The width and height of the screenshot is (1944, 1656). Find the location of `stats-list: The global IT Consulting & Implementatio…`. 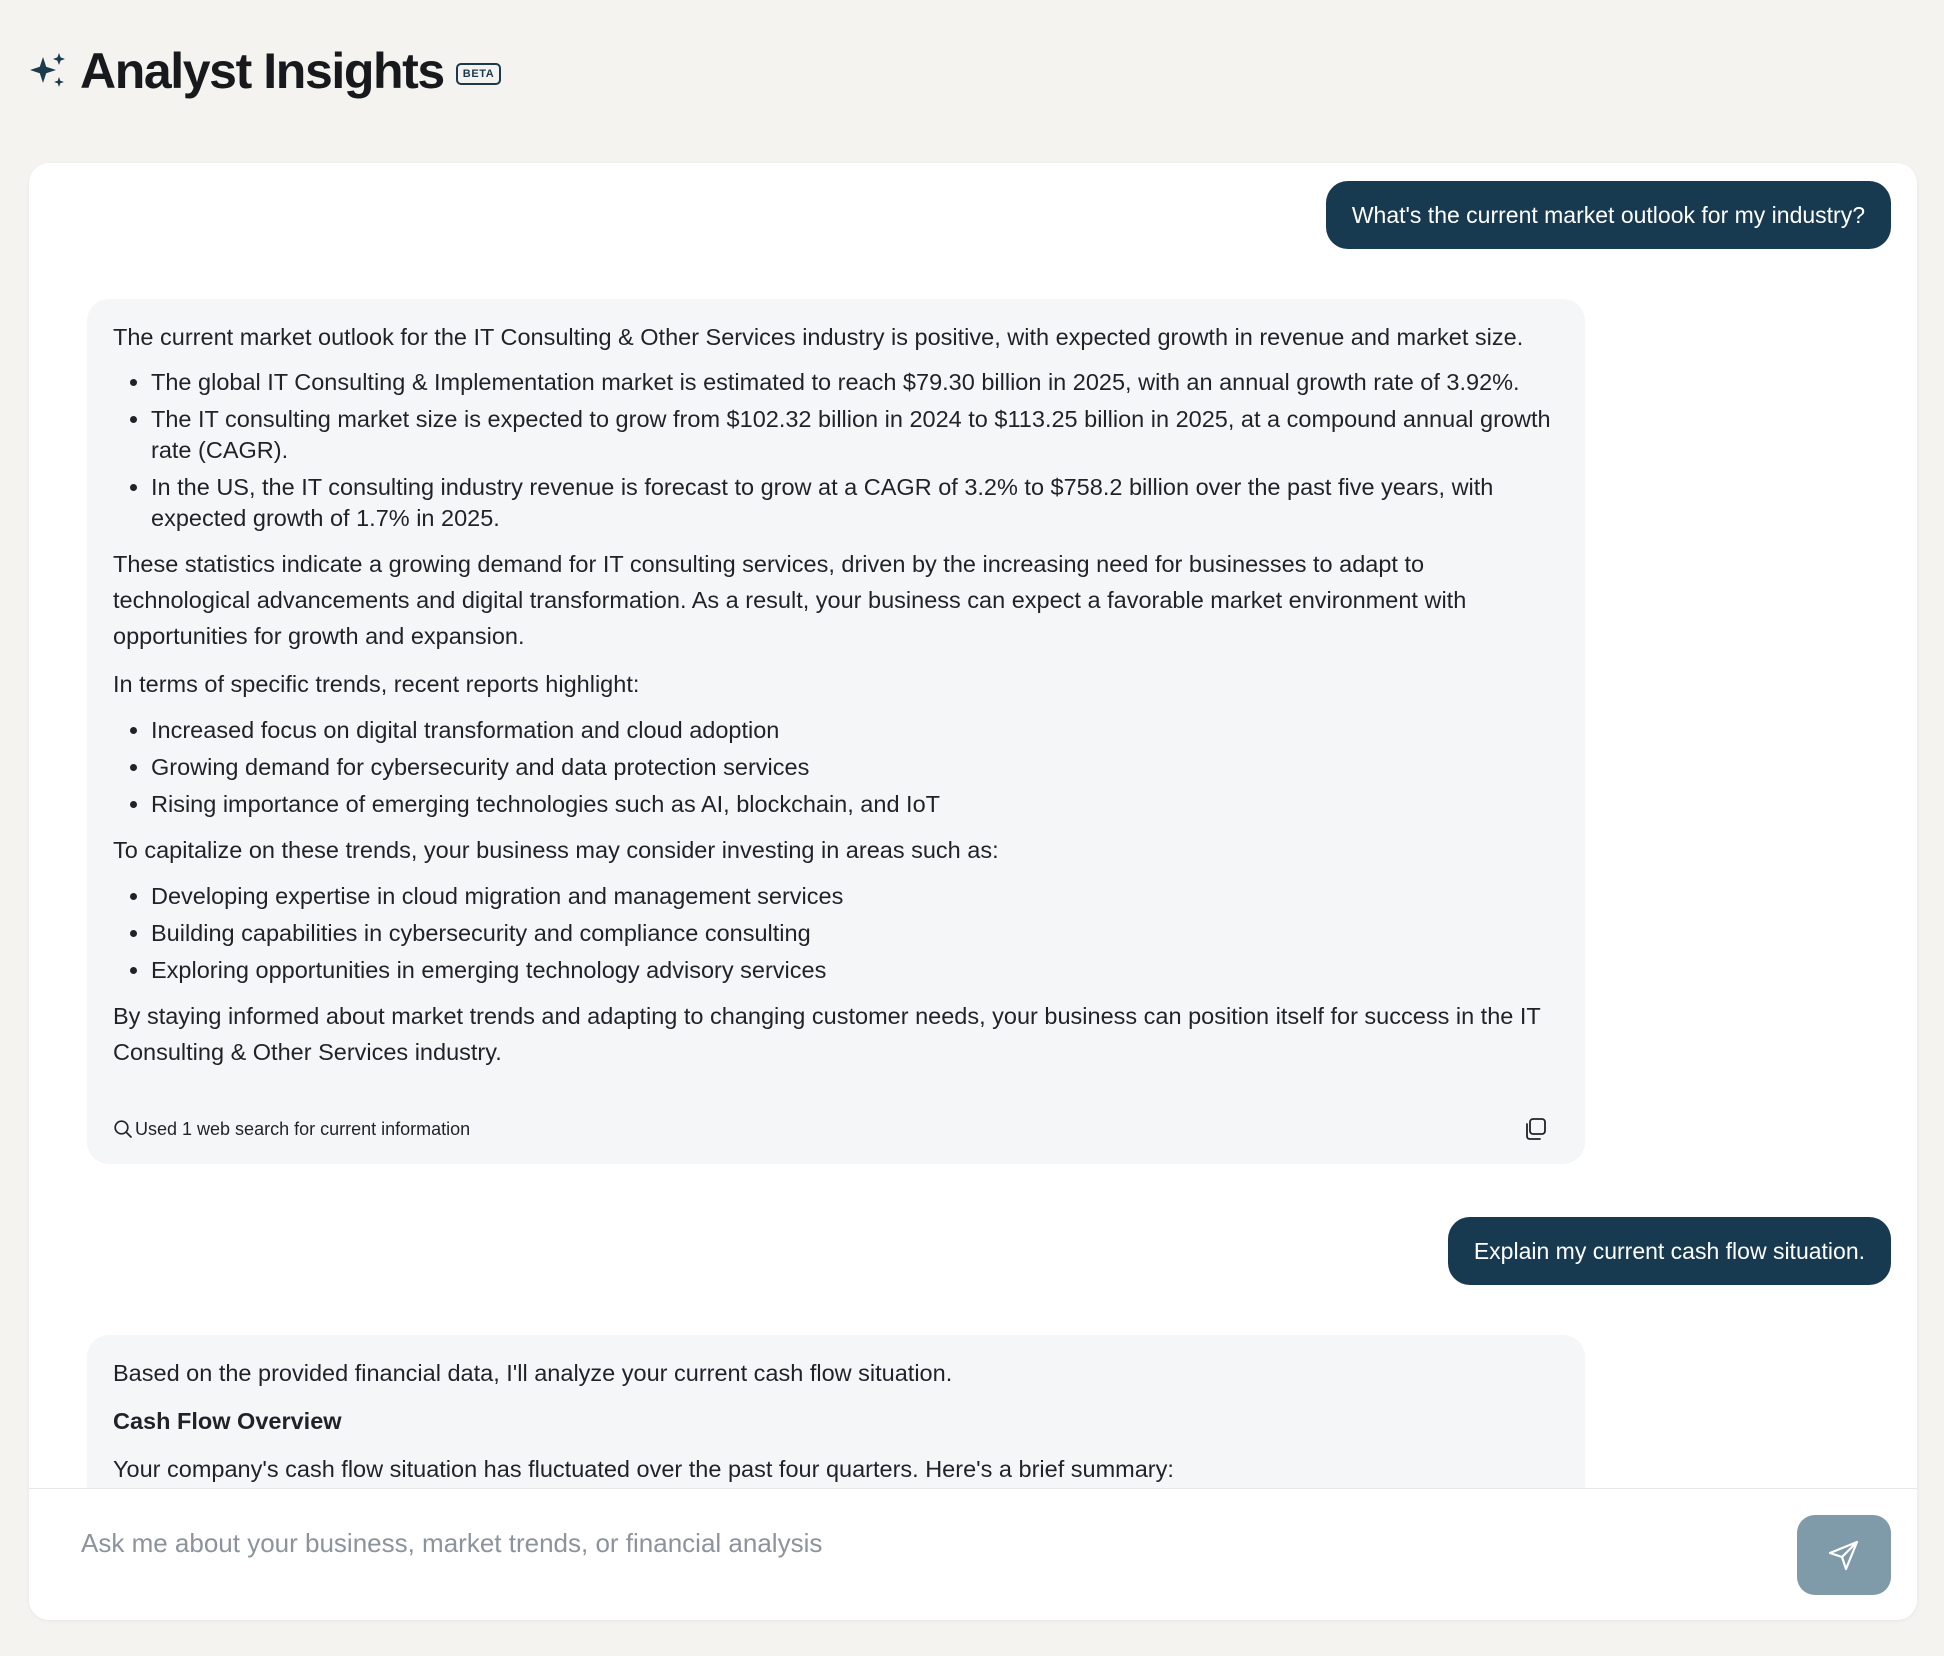

stats-list: The global IT Consulting & Implementatio… is located at coordinates (836, 450).